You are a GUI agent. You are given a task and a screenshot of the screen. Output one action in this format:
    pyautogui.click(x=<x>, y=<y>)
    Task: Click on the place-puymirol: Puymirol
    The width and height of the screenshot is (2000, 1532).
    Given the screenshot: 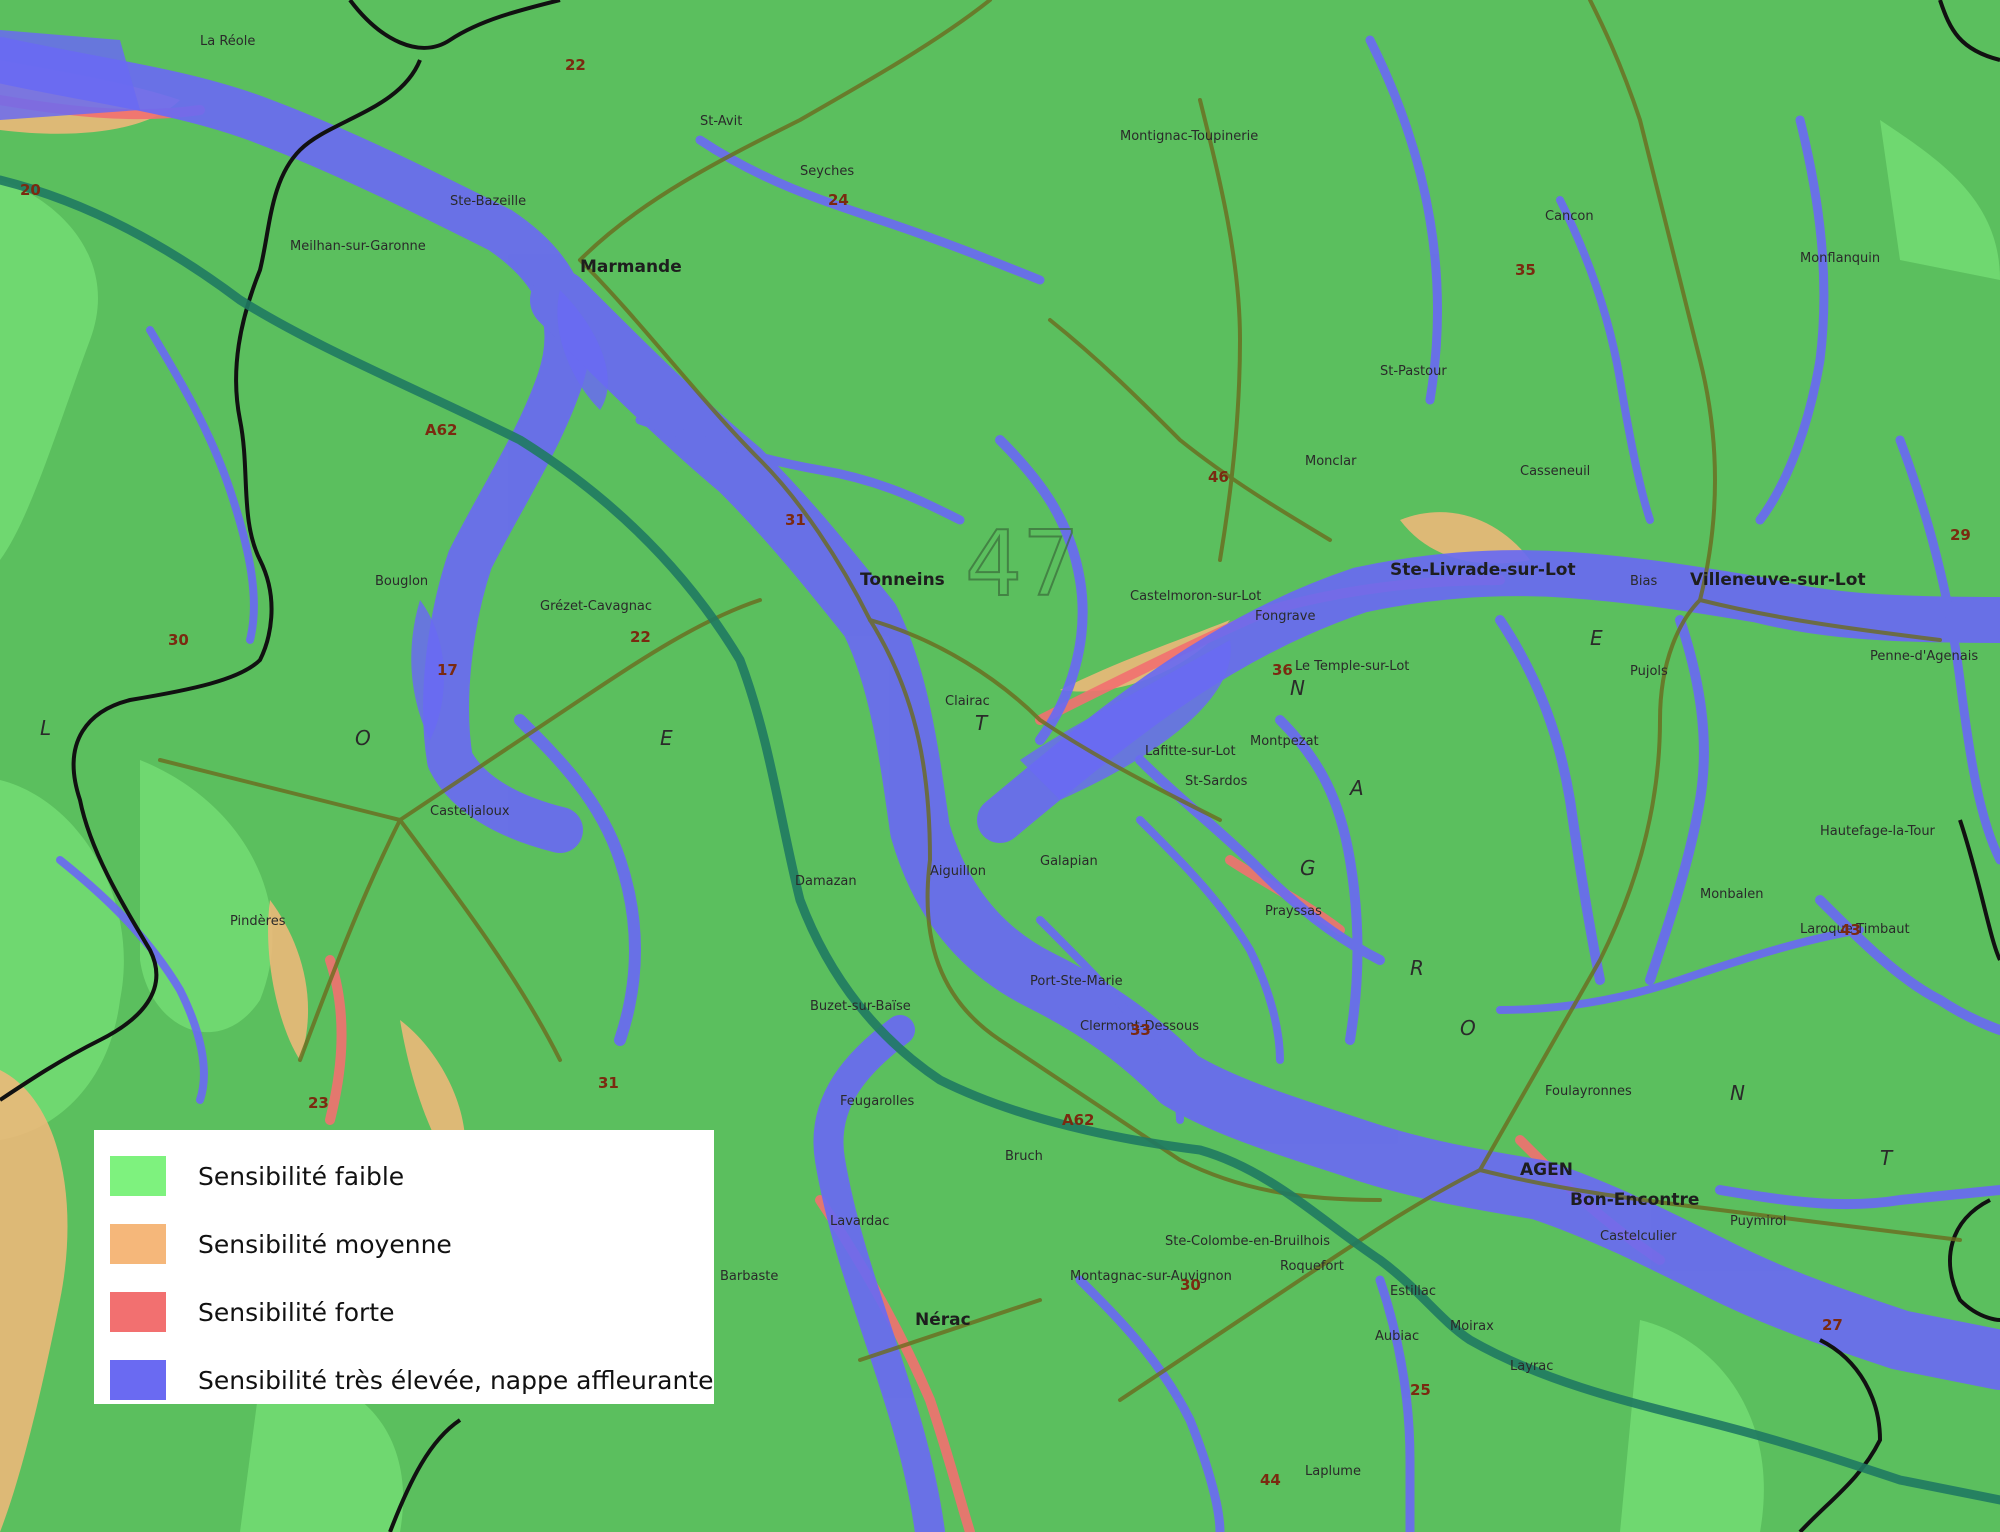 What is the action you would take?
    pyautogui.click(x=1758, y=1221)
    